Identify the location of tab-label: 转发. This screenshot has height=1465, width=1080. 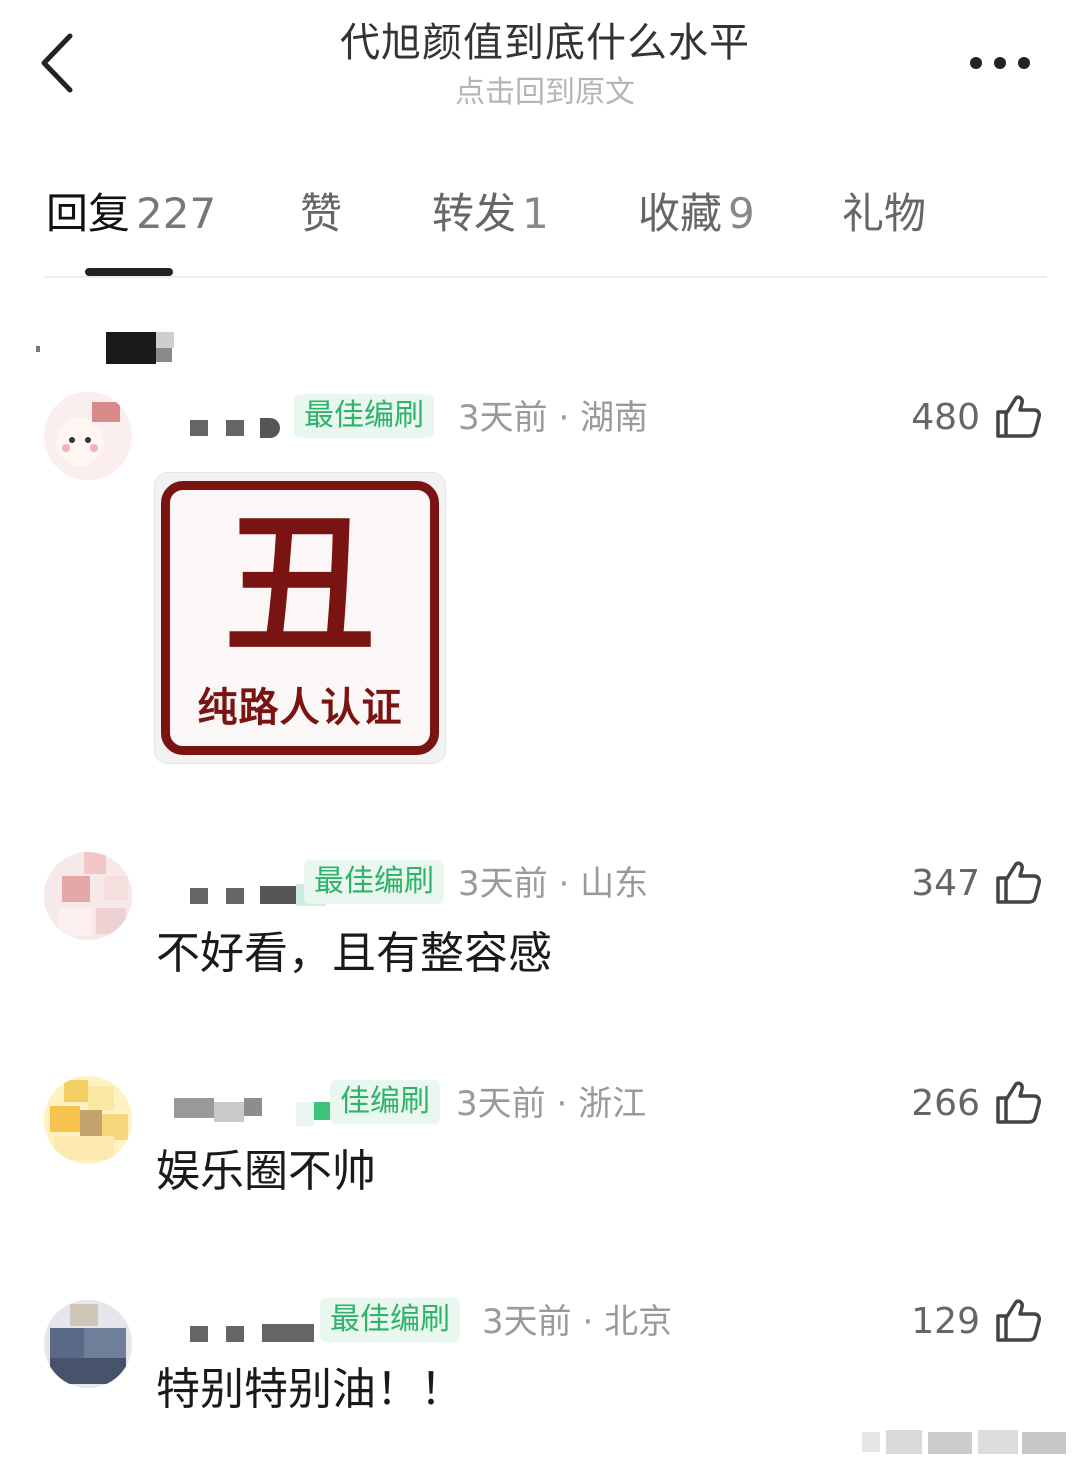
(474, 213).